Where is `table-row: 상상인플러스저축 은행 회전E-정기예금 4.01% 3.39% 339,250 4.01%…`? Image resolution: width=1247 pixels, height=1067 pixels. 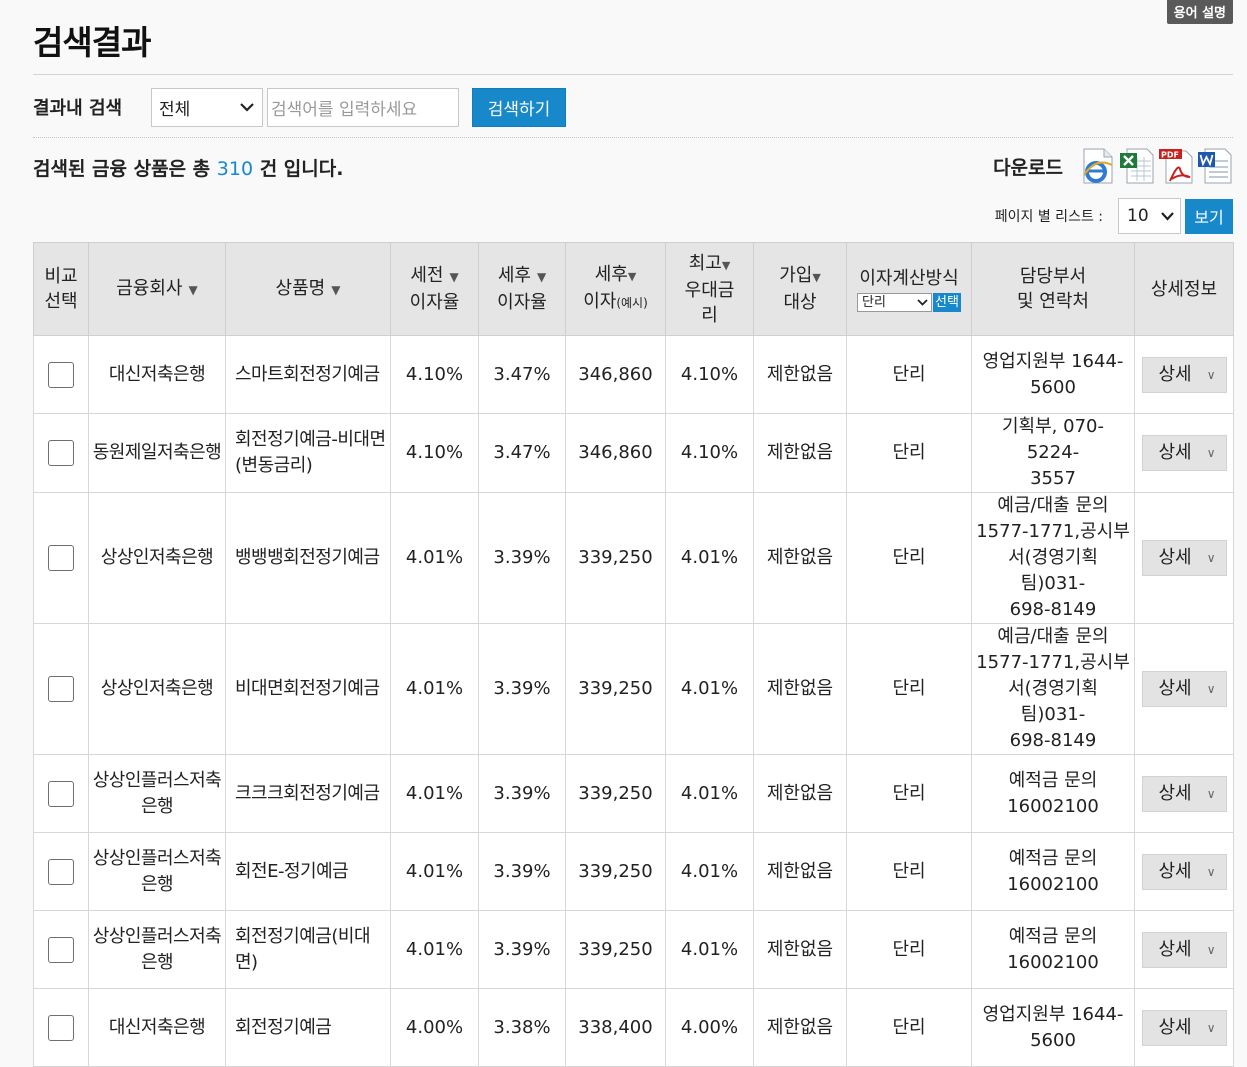
table-row: 상상인플러스저축 은행 회전E-정기예금 4.01% 3.39% 339,250 4.01%… is located at coordinates (633, 871).